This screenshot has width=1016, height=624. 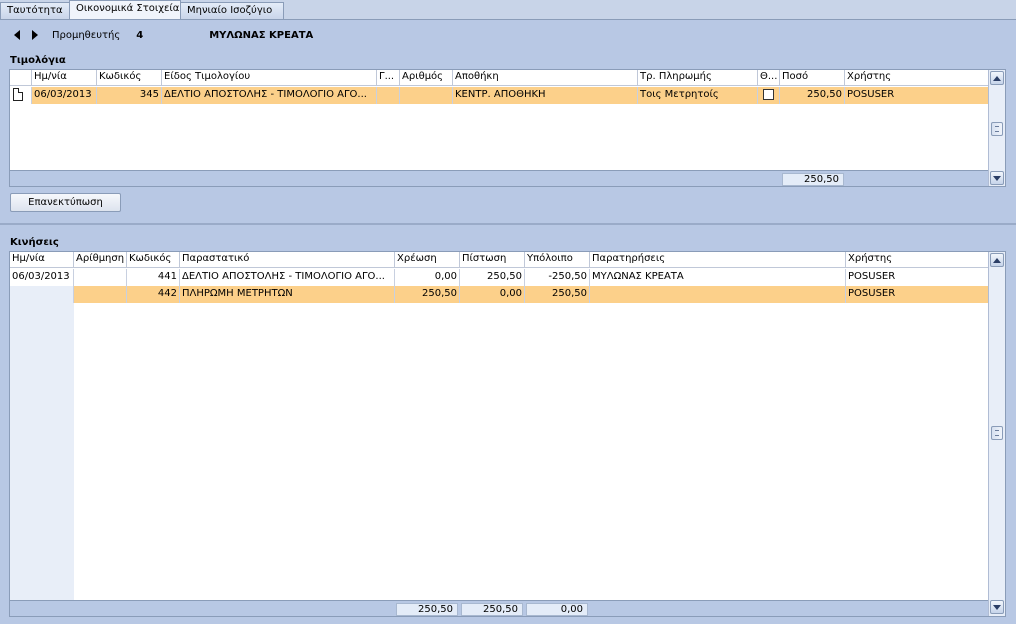 What do you see at coordinates (812, 95) in the screenshot?
I see `cell-amount: 250,50` at bounding box center [812, 95].